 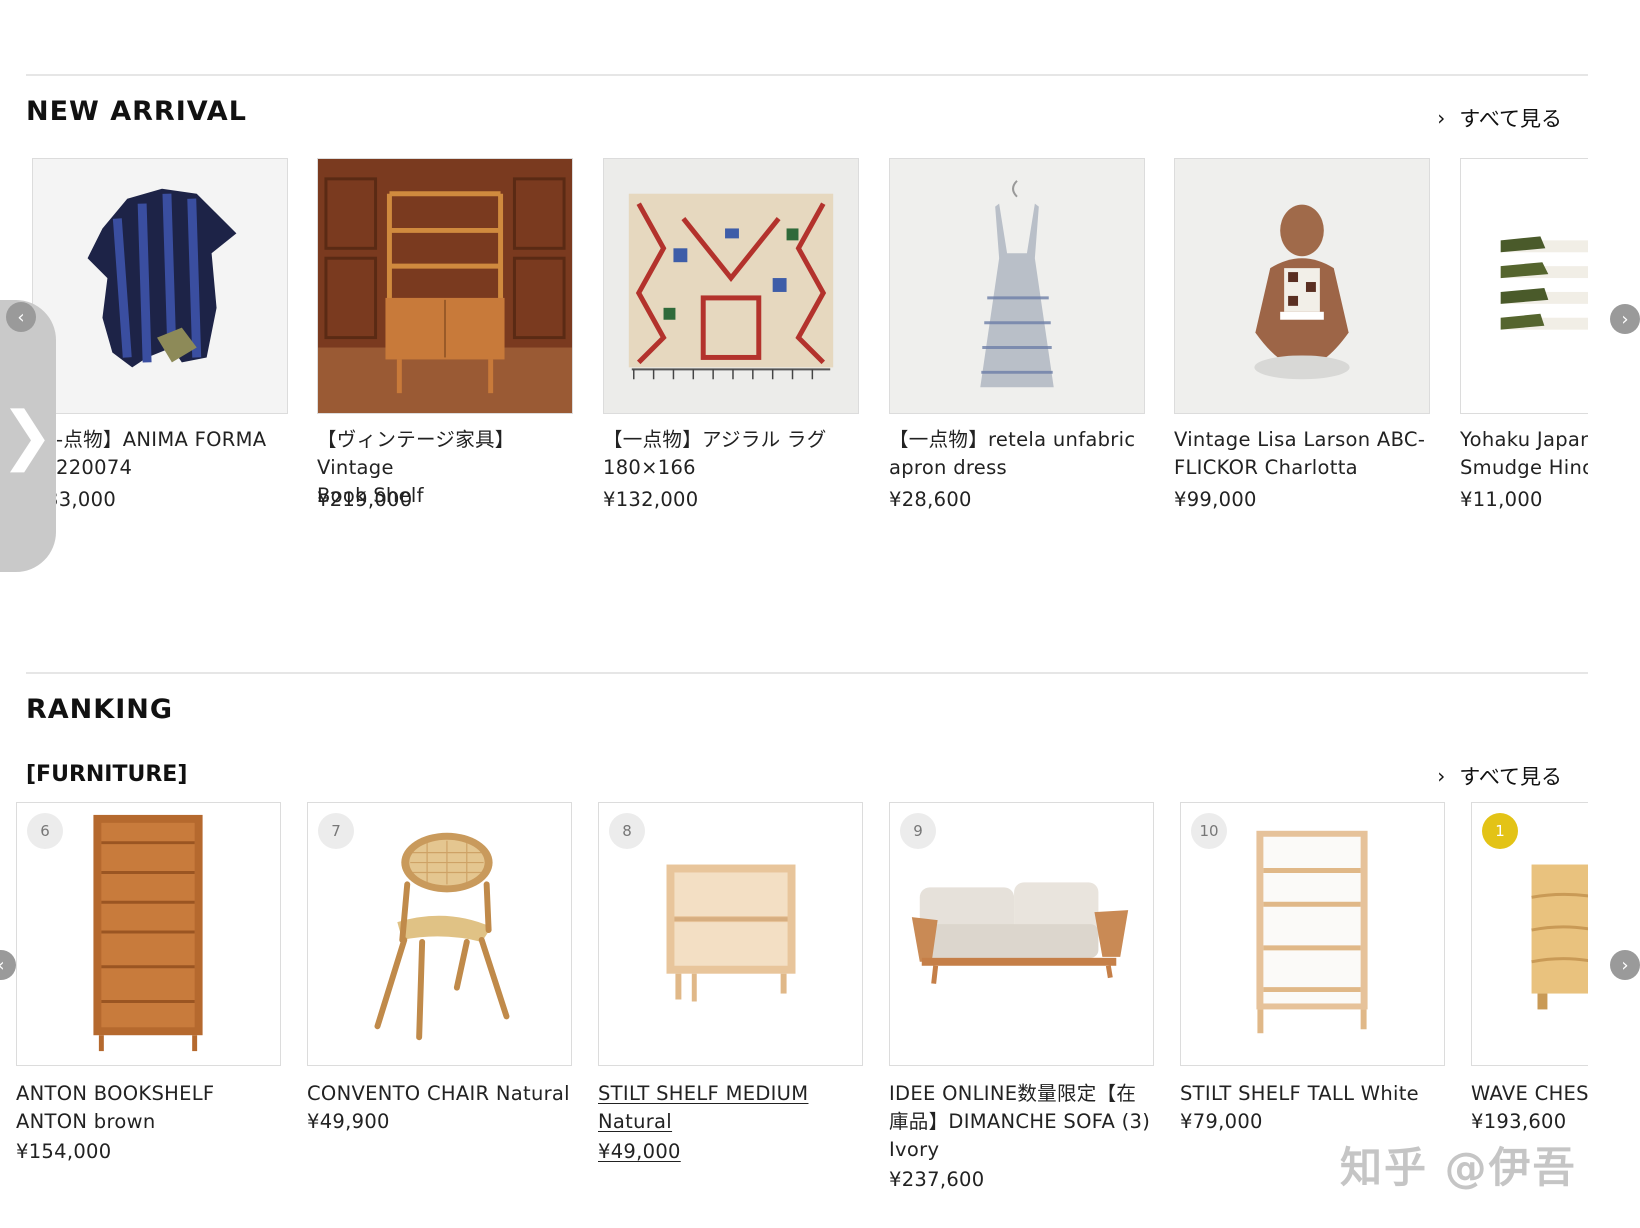 I want to click on product-image-stilt-shelf-tall: 10, so click(x=1312, y=934).